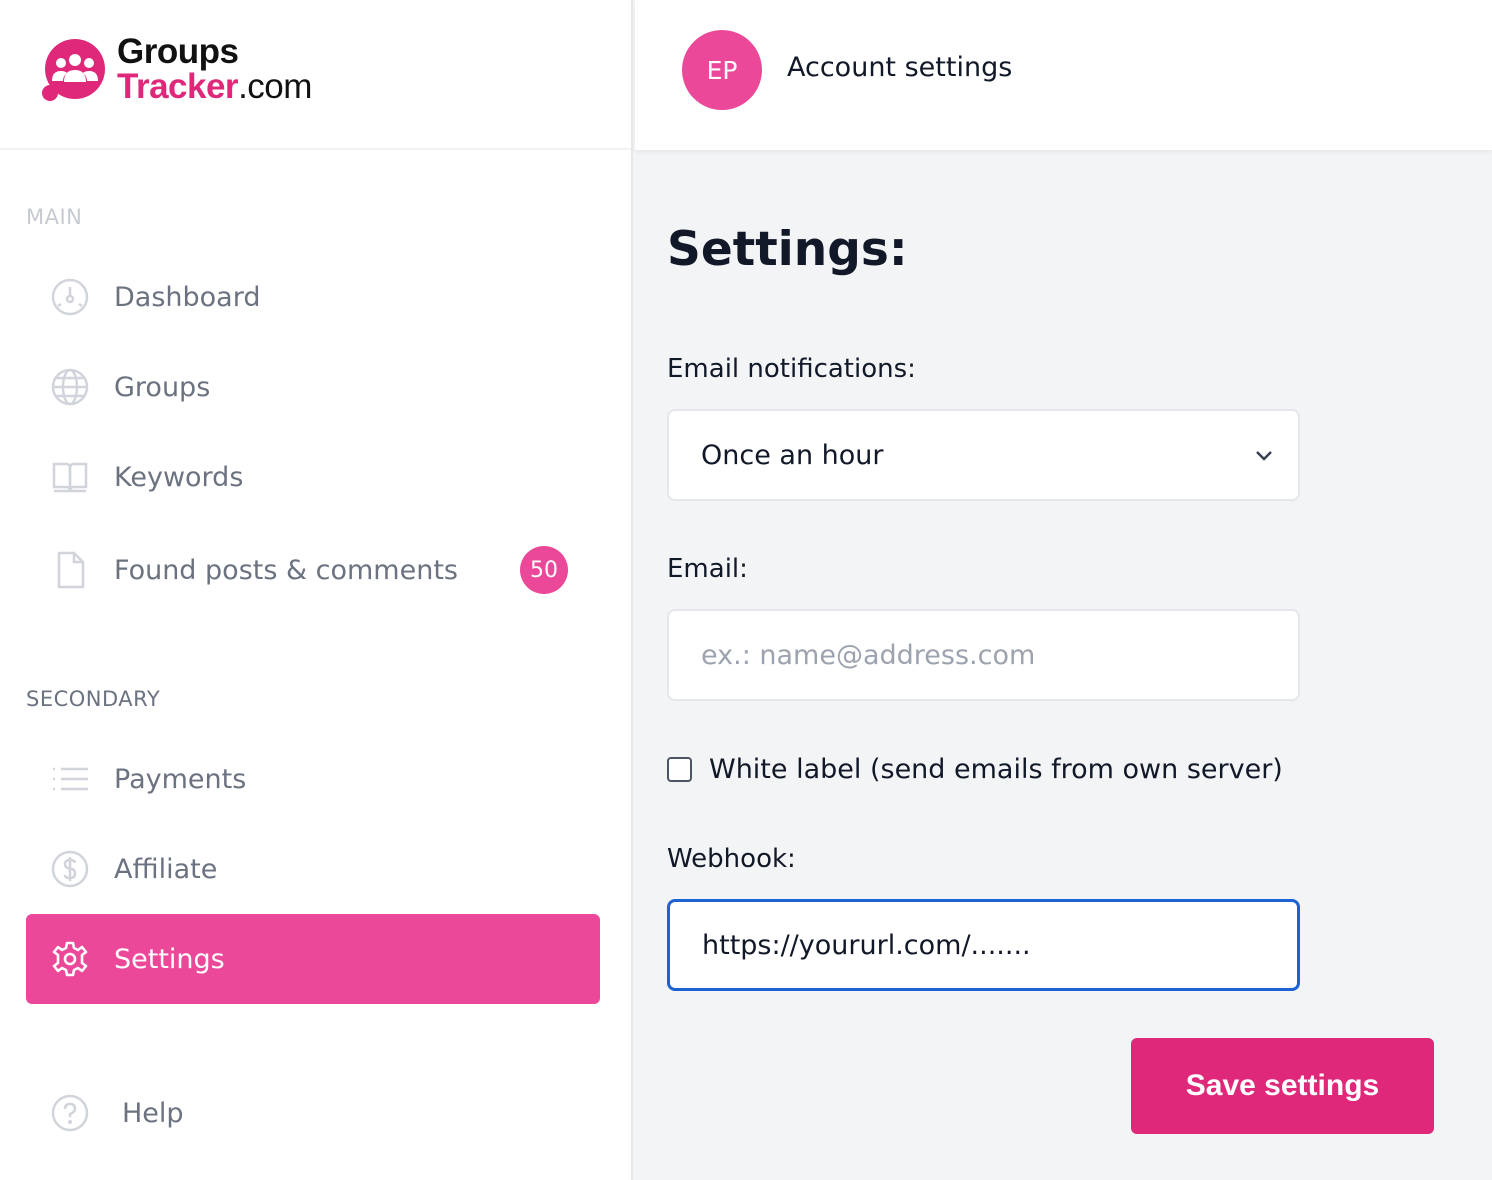  What do you see at coordinates (313, 387) in the screenshot?
I see `sidebar-item-groups: Groups` at bounding box center [313, 387].